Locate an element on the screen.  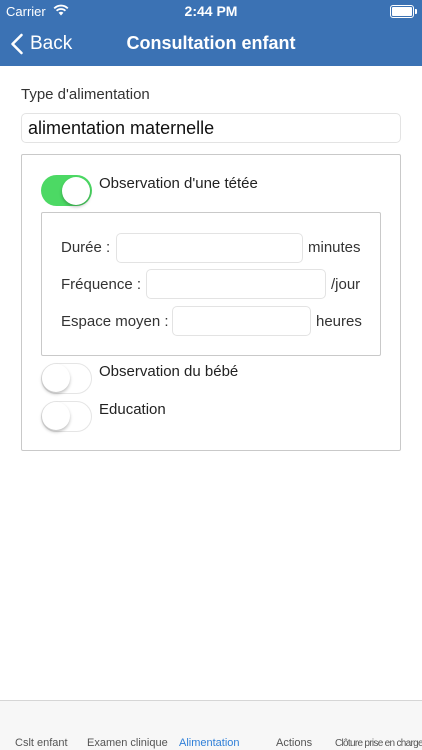
navigation-bar: Carrier 2:44 PM Back Consultation enfant is located at coordinates (211, 33).